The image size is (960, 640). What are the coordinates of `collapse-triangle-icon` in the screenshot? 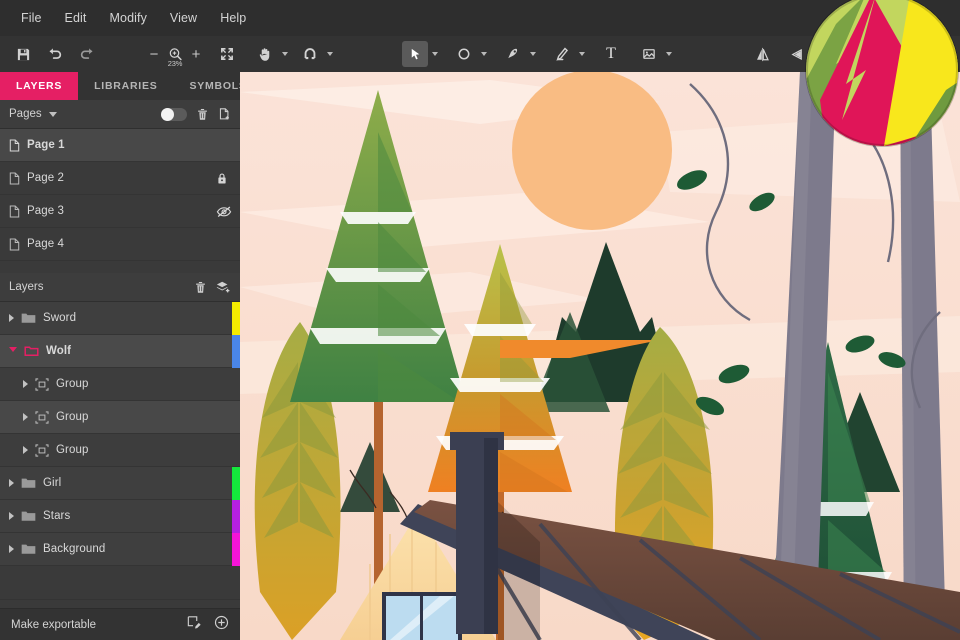 It's located at (13, 351).